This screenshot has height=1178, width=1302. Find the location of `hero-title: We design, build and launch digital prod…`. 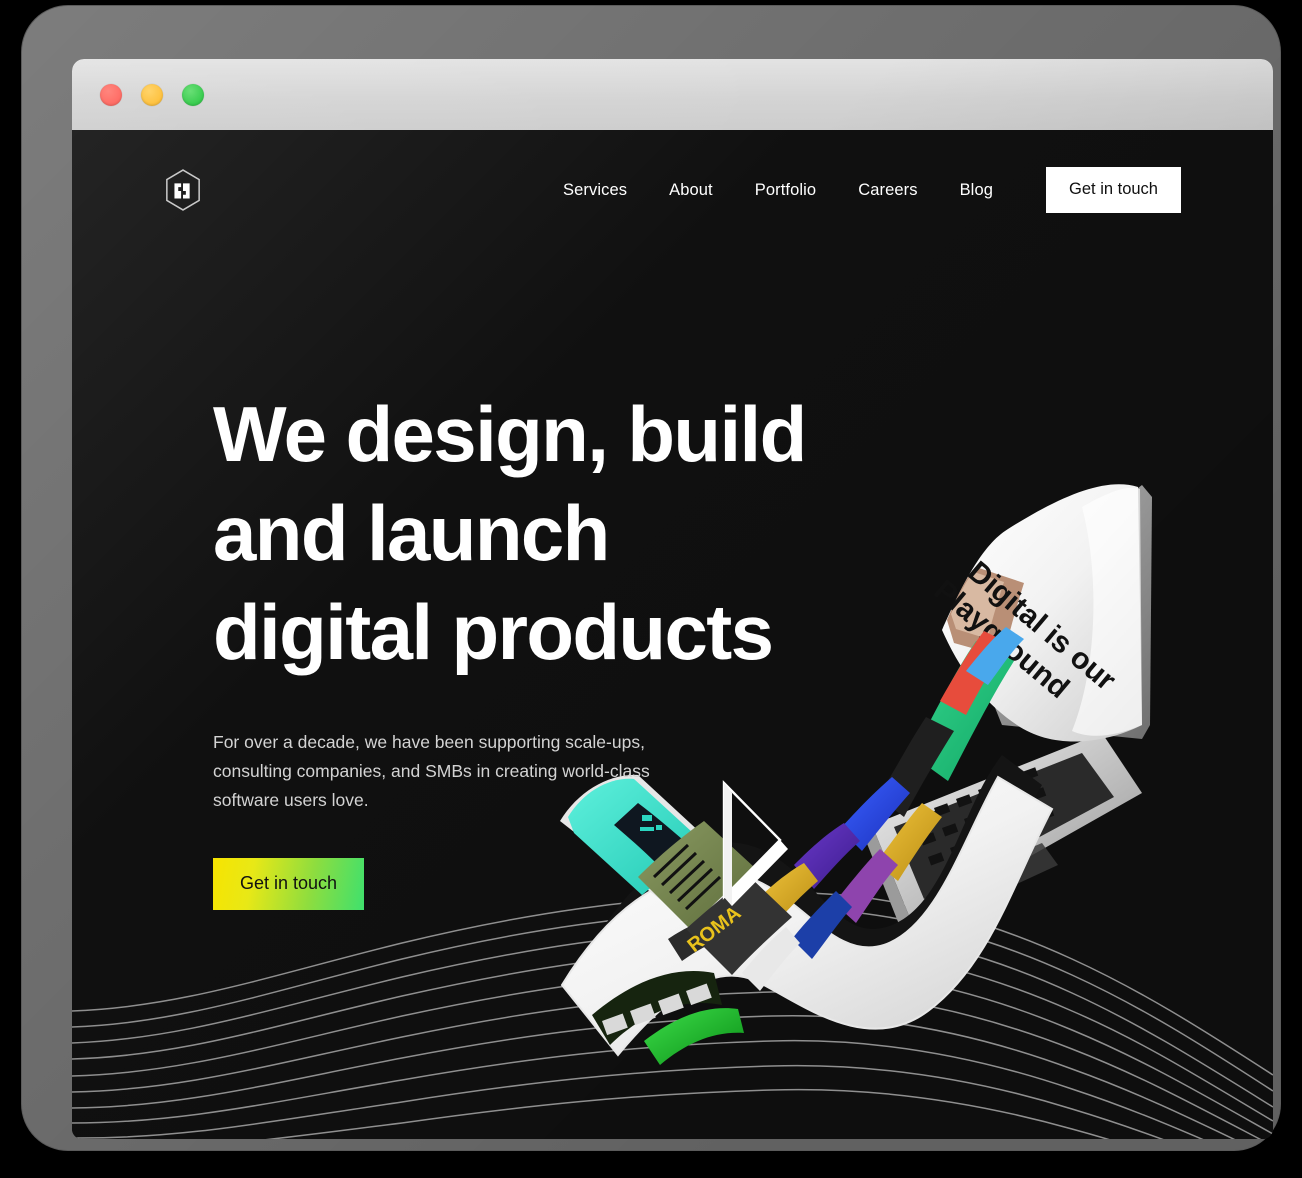

hero-title: We design, build and launch digital prod… is located at coordinates (510, 533).